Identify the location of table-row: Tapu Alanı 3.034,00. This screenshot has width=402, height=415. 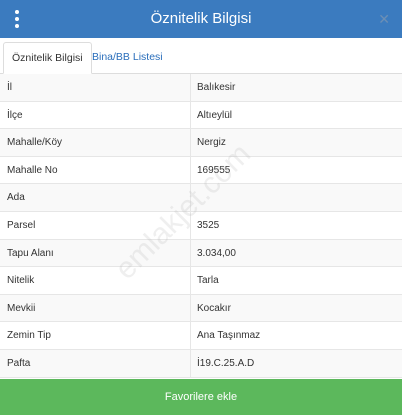
(201, 253).